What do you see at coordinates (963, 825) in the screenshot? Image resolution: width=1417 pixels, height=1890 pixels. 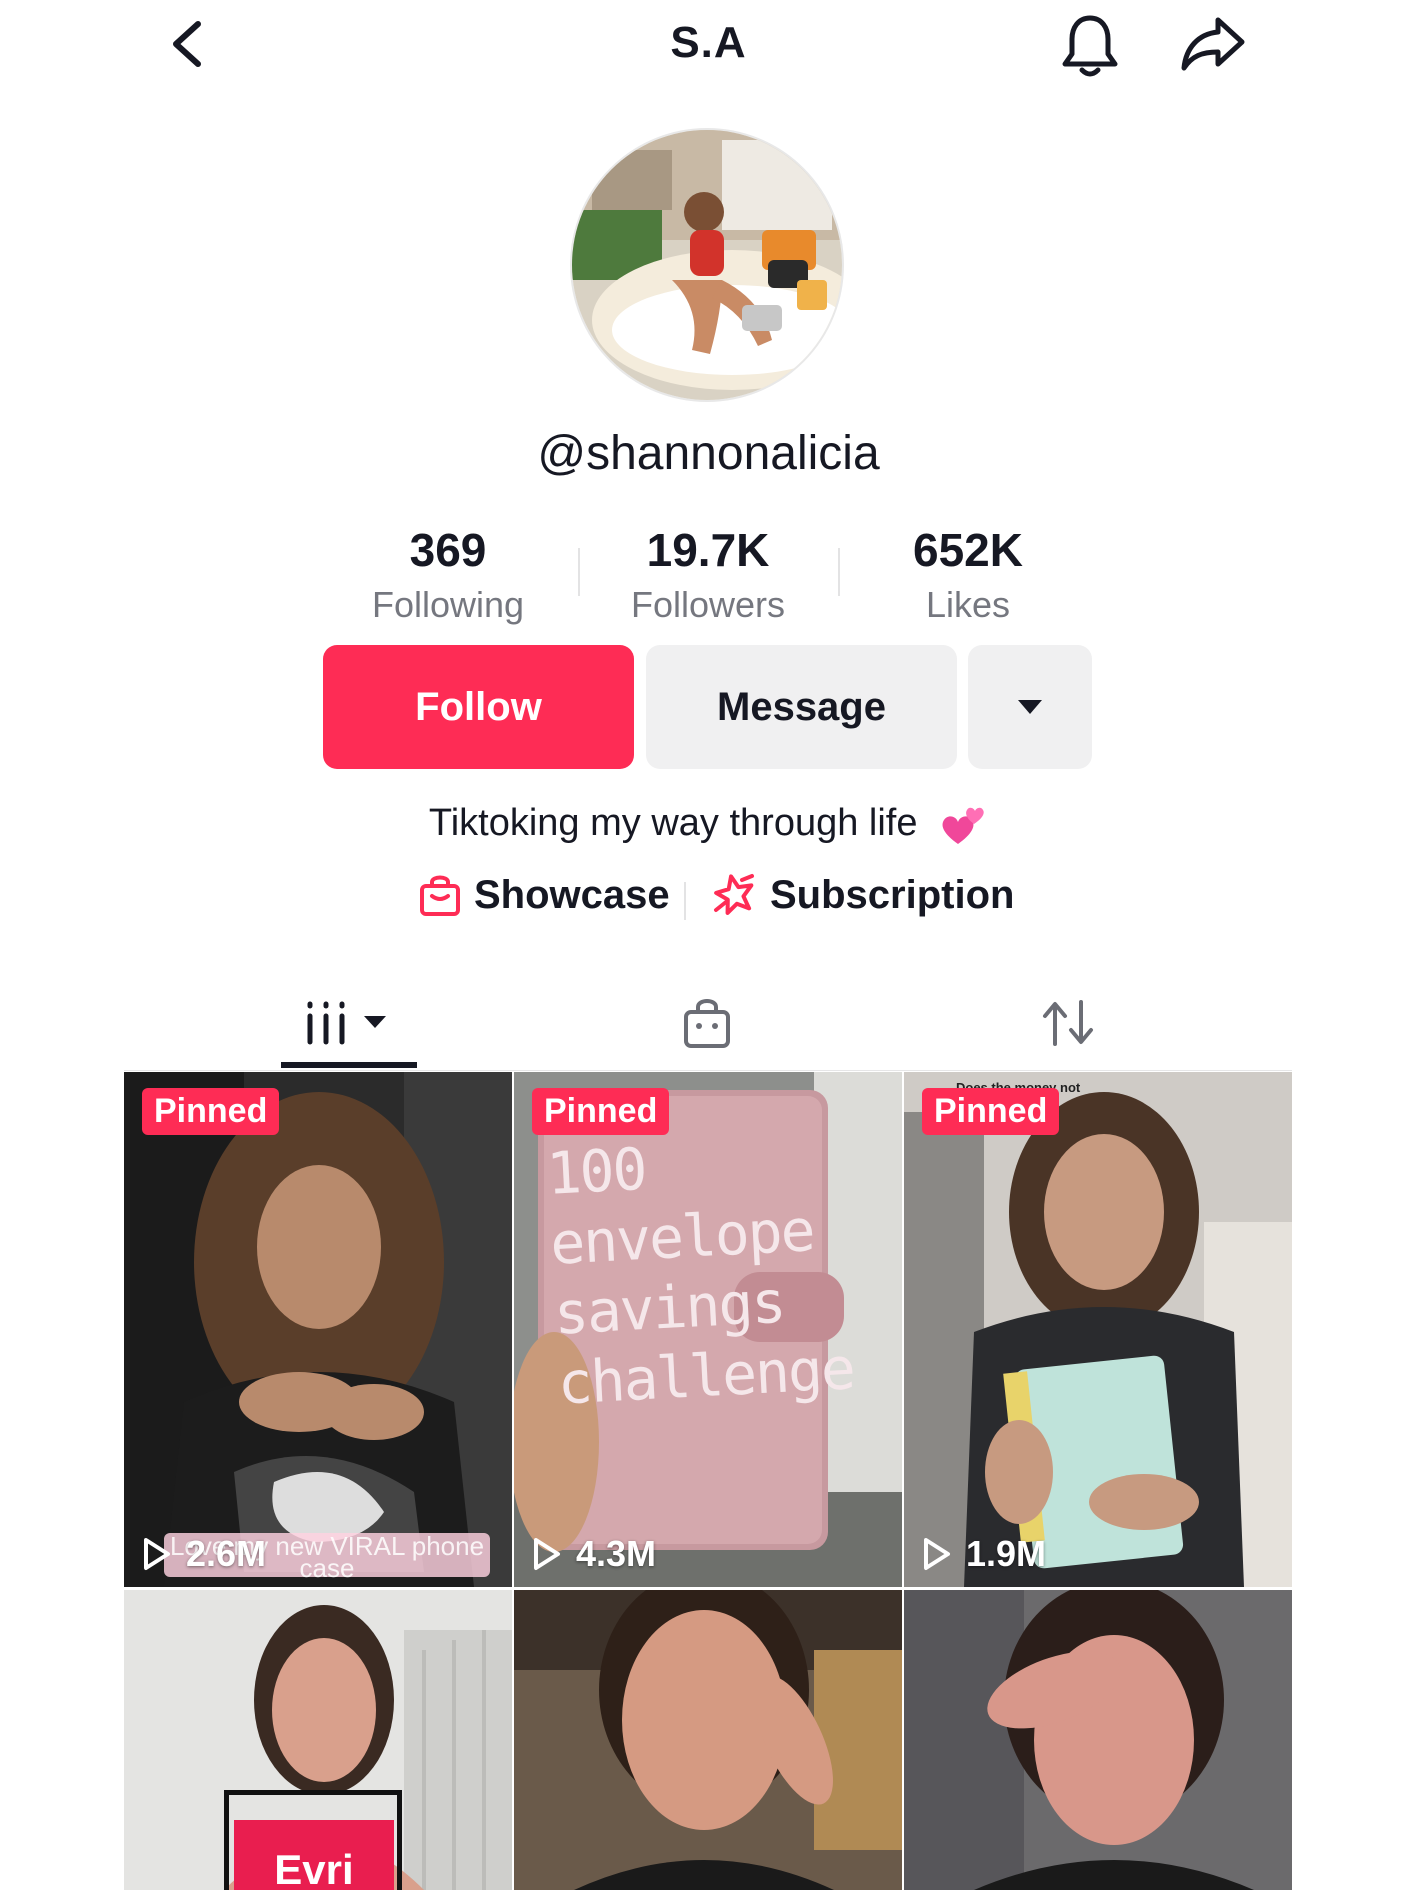 I see `two-hearts-emoji` at bounding box center [963, 825].